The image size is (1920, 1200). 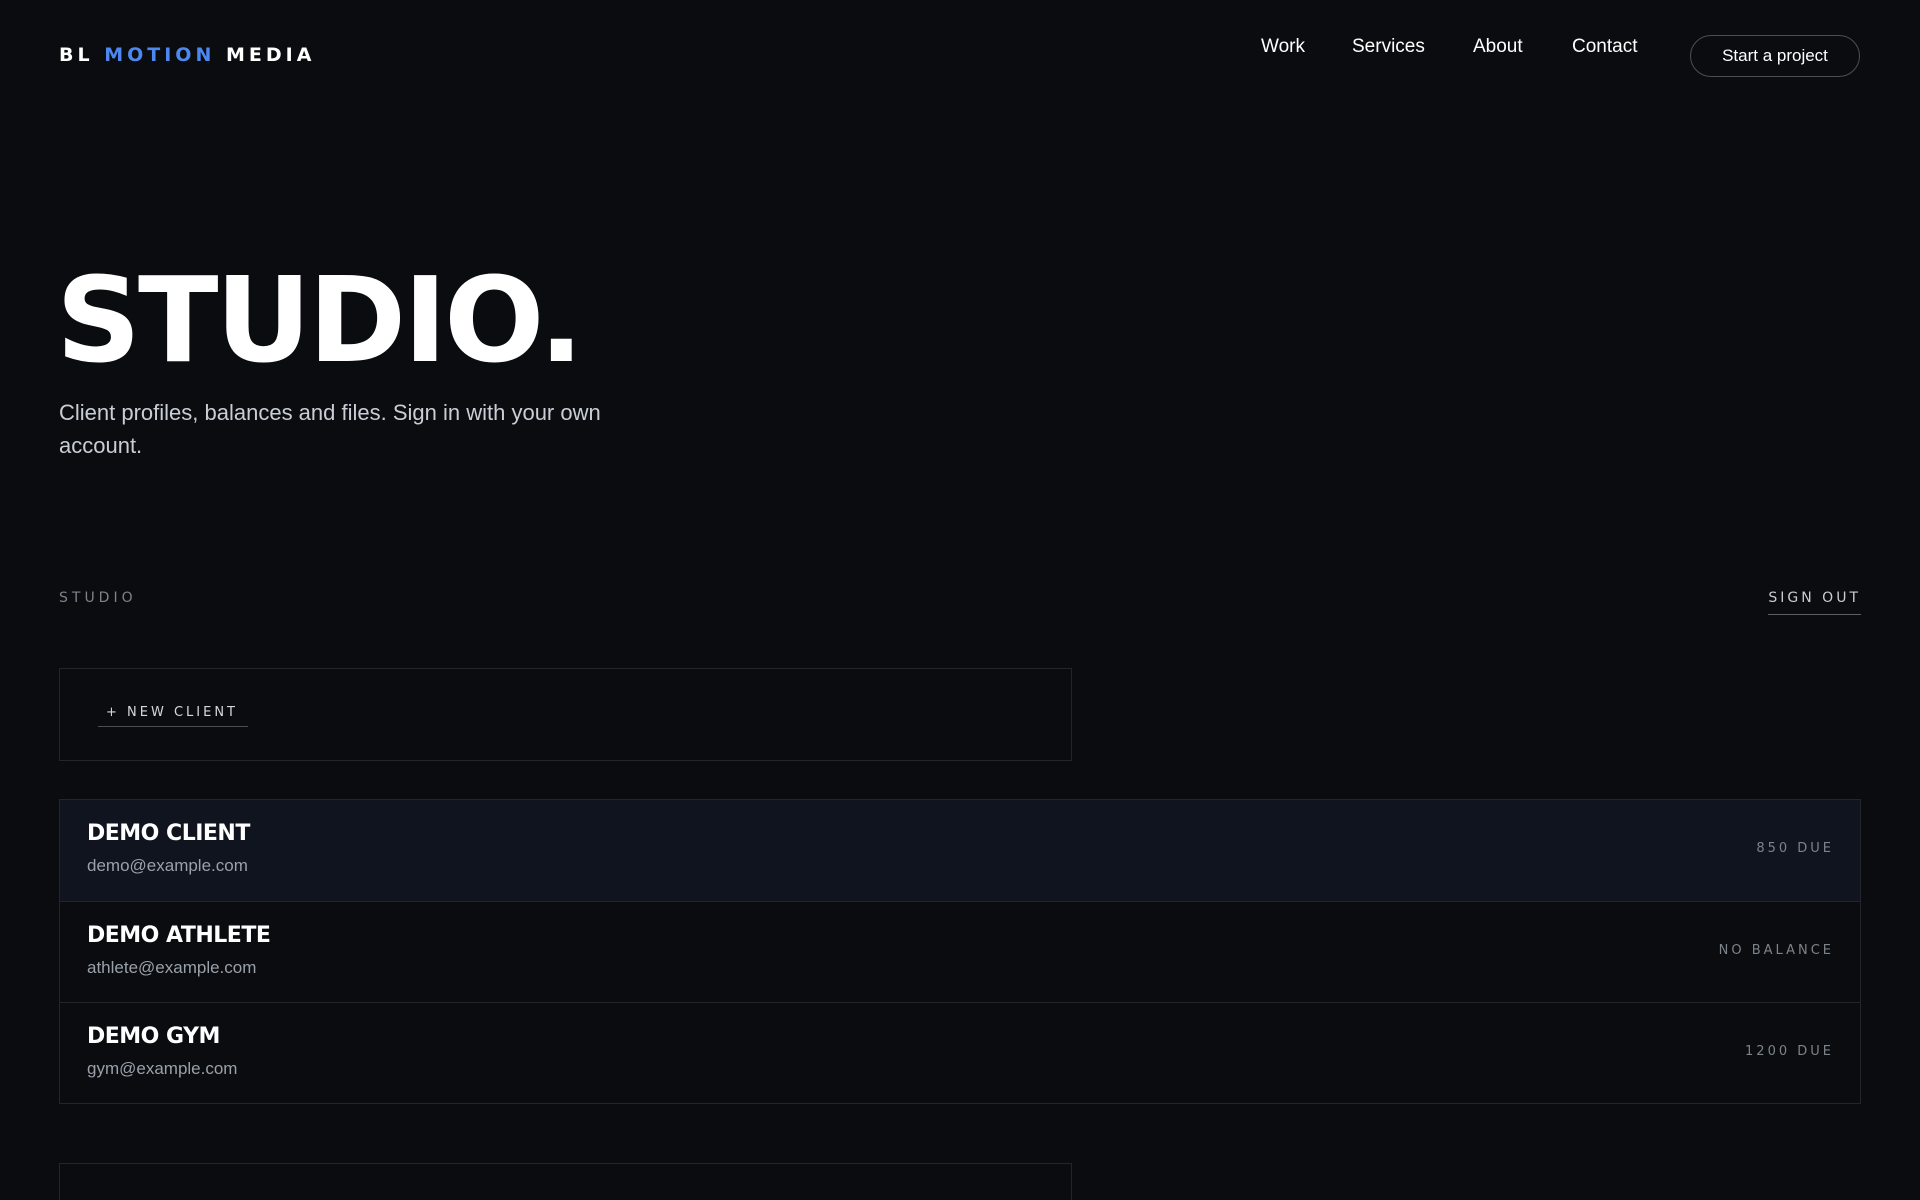 I want to click on sign-out-link: SIGN OUT, so click(x=1814, y=602).